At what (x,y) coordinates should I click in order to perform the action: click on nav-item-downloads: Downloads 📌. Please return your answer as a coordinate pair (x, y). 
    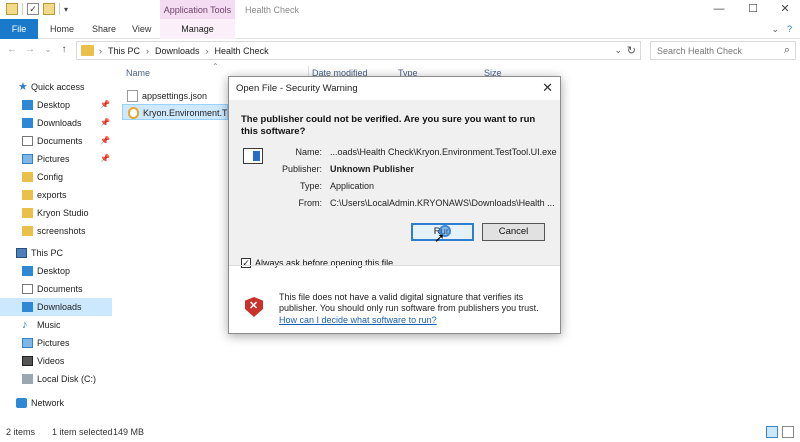
    Looking at the image, I should click on (56, 123).